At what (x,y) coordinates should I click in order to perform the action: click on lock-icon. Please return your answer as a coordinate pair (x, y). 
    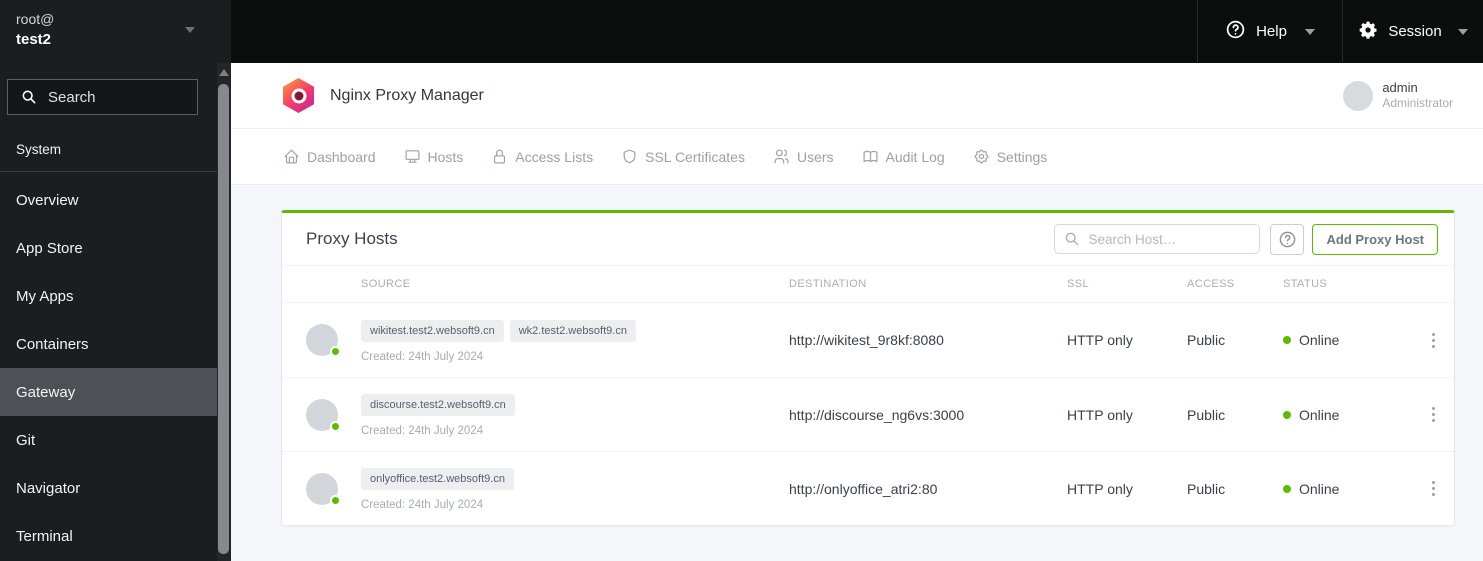
    Looking at the image, I should click on (500, 156).